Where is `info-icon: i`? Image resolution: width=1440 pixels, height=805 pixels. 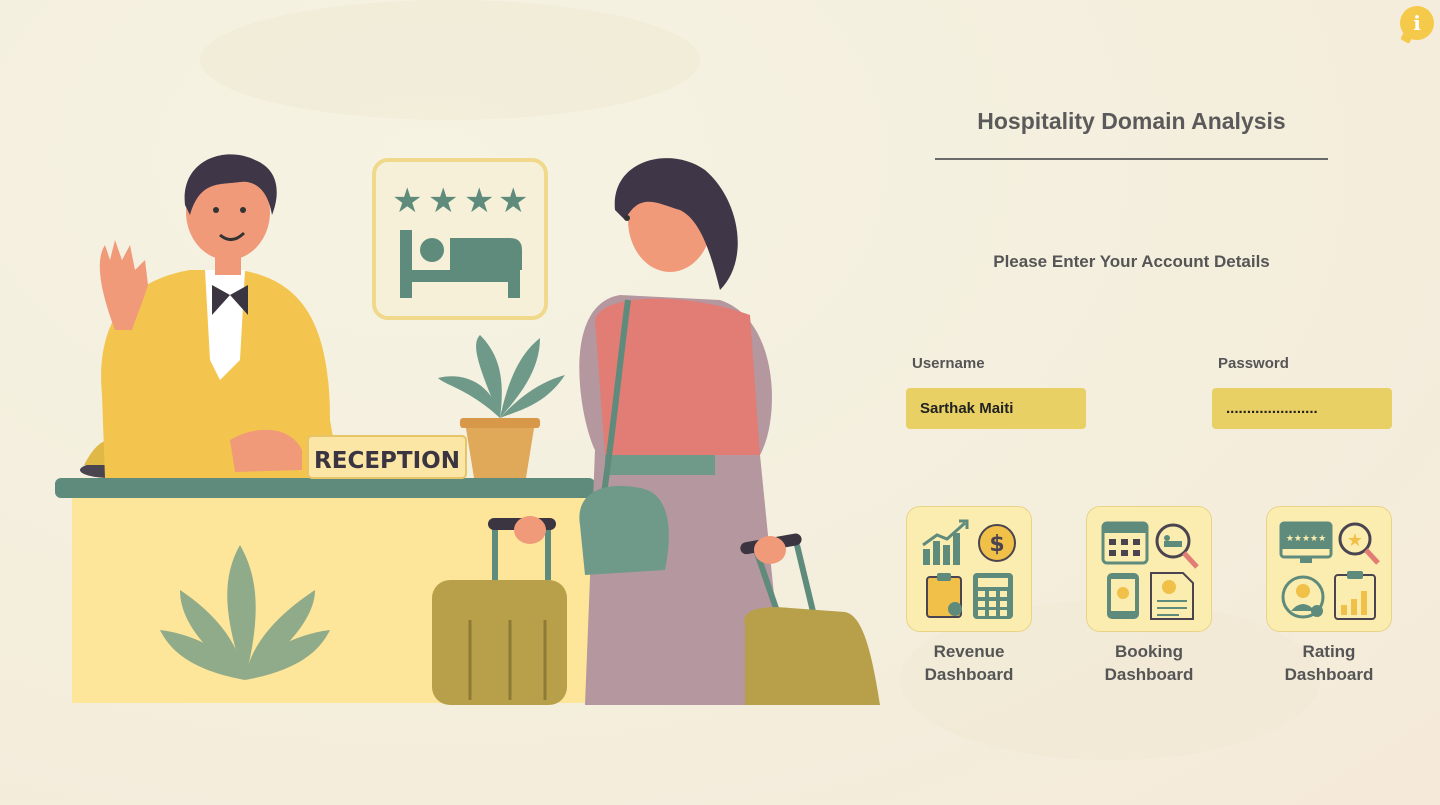 info-icon: i is located at coordinates (1417, 23).